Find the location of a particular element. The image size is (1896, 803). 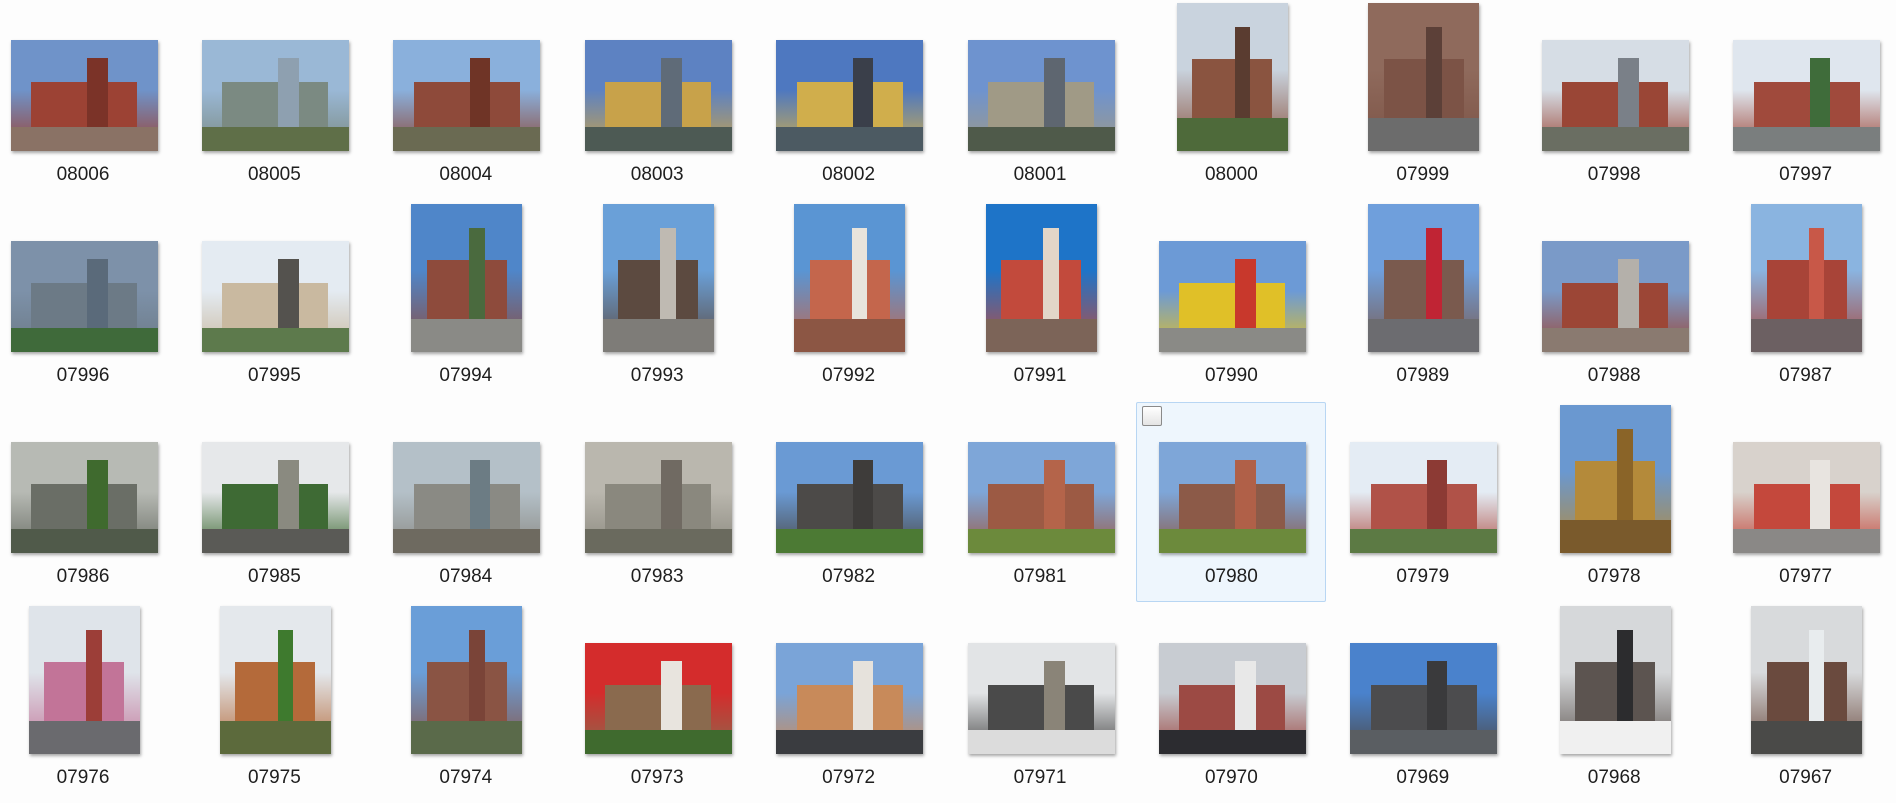

file-item: 07969 is located at coordinates (1423, 703).